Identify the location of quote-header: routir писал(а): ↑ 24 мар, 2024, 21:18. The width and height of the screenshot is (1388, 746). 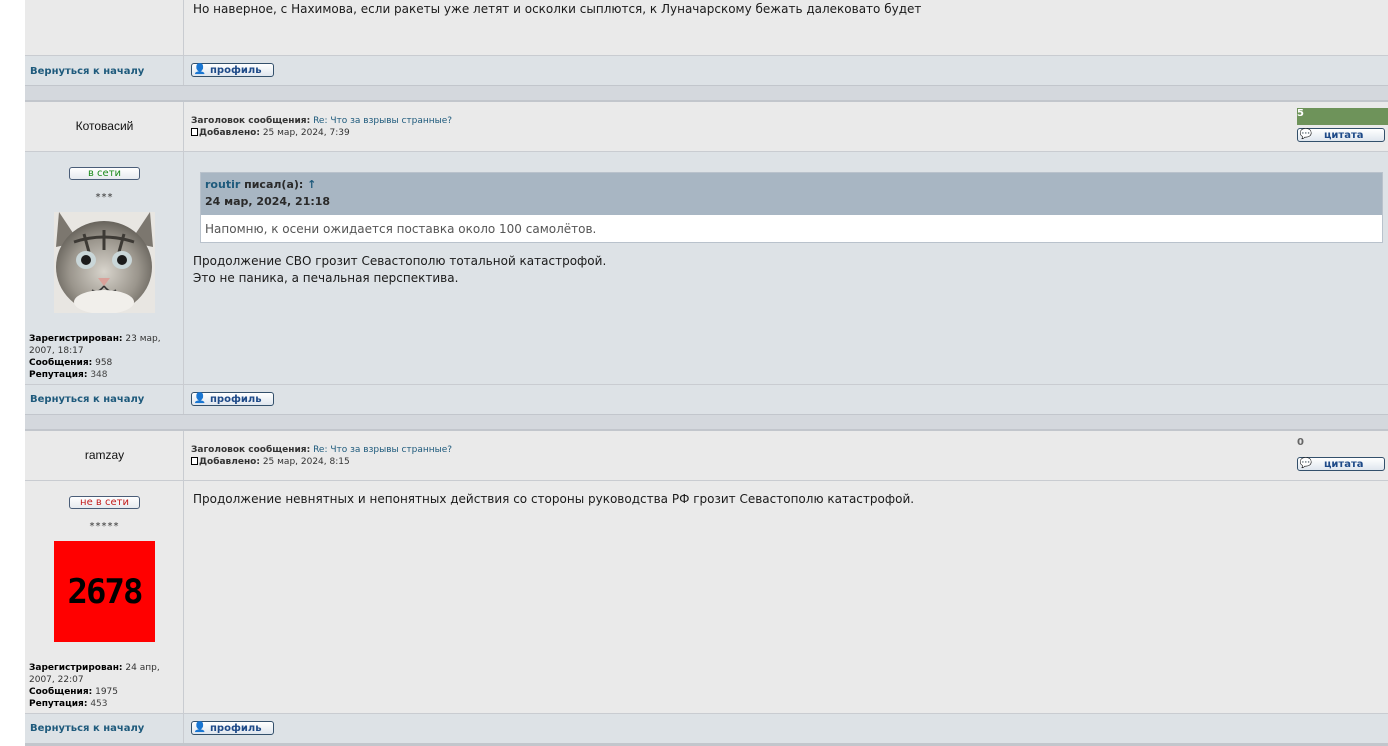
(791, 194).